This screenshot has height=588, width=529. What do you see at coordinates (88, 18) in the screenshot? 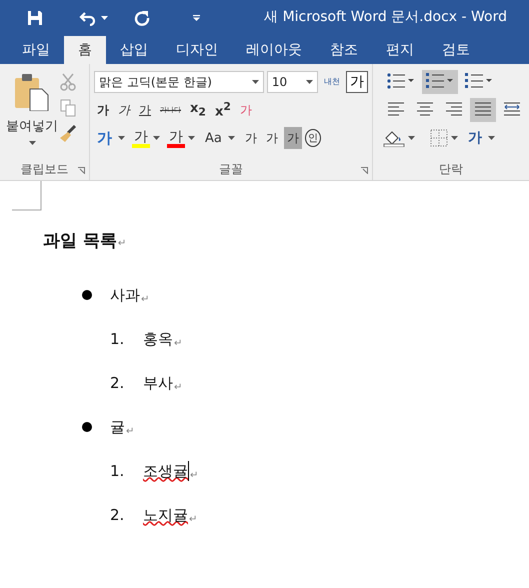
I see `undo-icon` at bounding box center [88, 18].